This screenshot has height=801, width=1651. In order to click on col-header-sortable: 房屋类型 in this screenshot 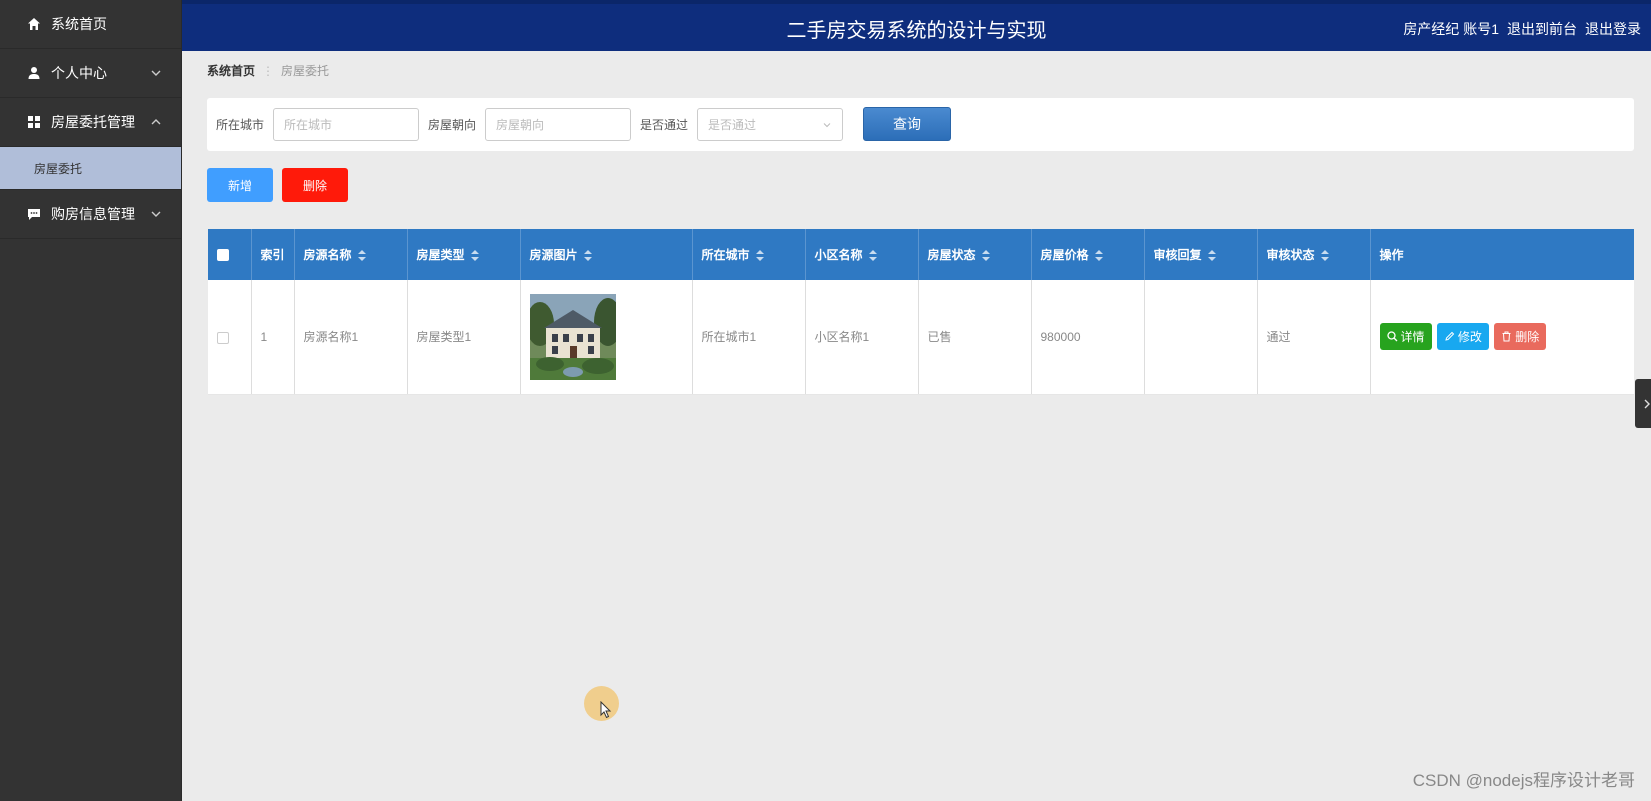, I will do `click(464, 254)`.